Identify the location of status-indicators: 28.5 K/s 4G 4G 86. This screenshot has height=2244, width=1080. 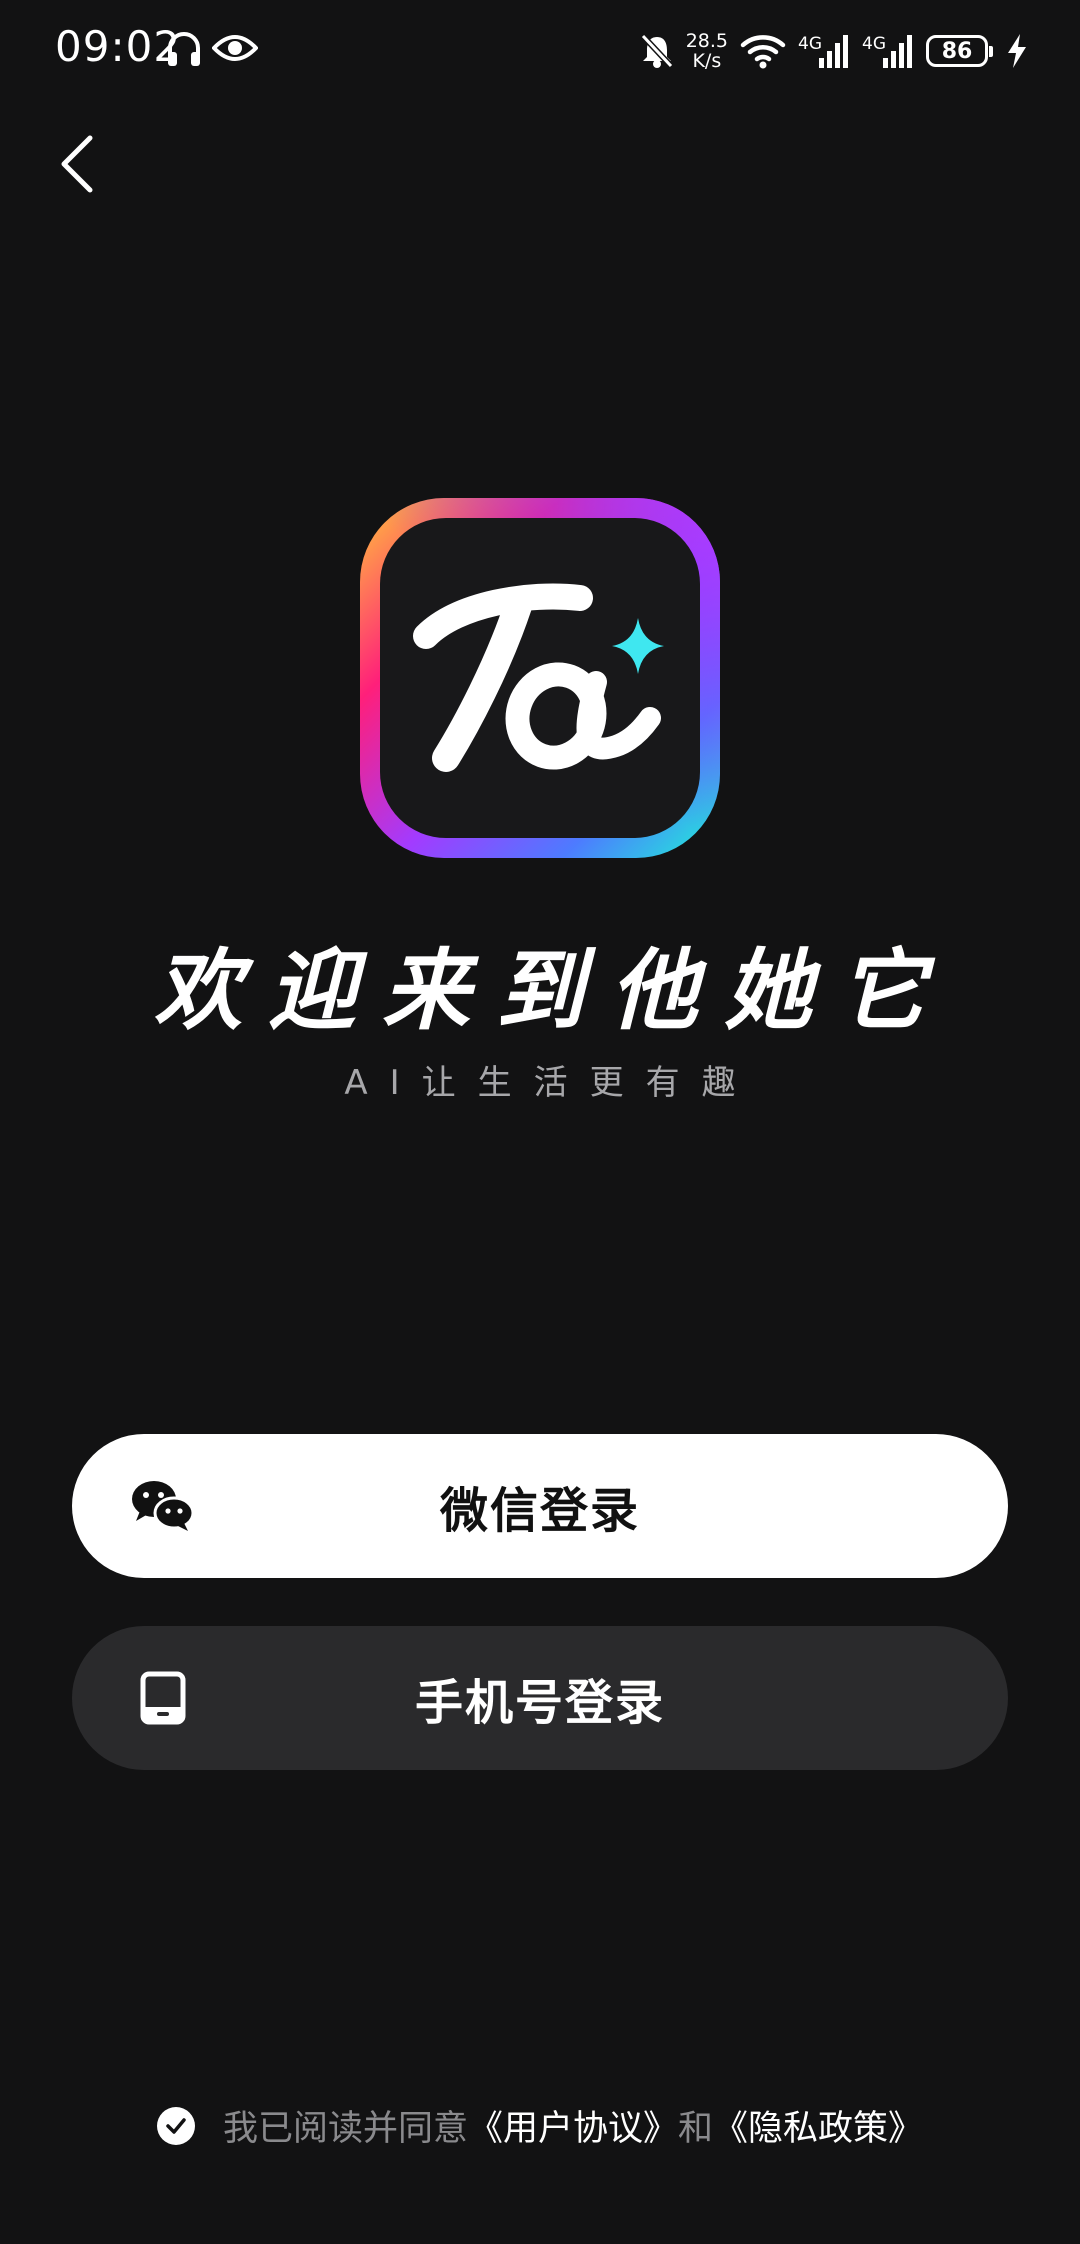
(834, 51).